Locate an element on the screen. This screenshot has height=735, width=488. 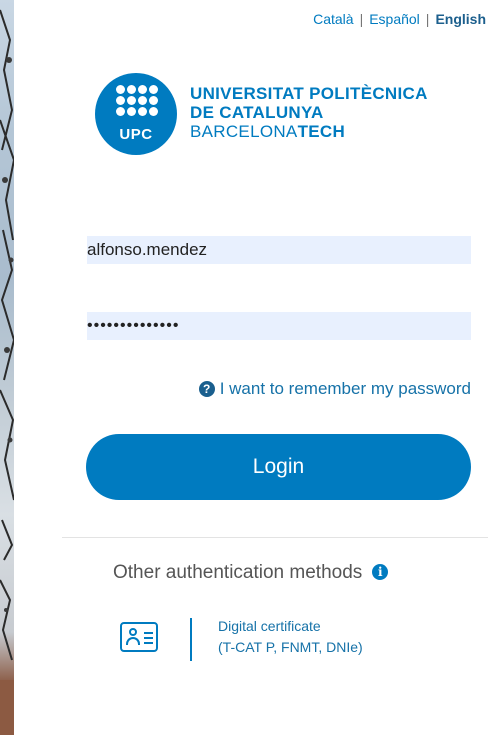
certificate-subtitle: (T-CAT P, FNMT, DNIe) is located at coordinates (290, 647).